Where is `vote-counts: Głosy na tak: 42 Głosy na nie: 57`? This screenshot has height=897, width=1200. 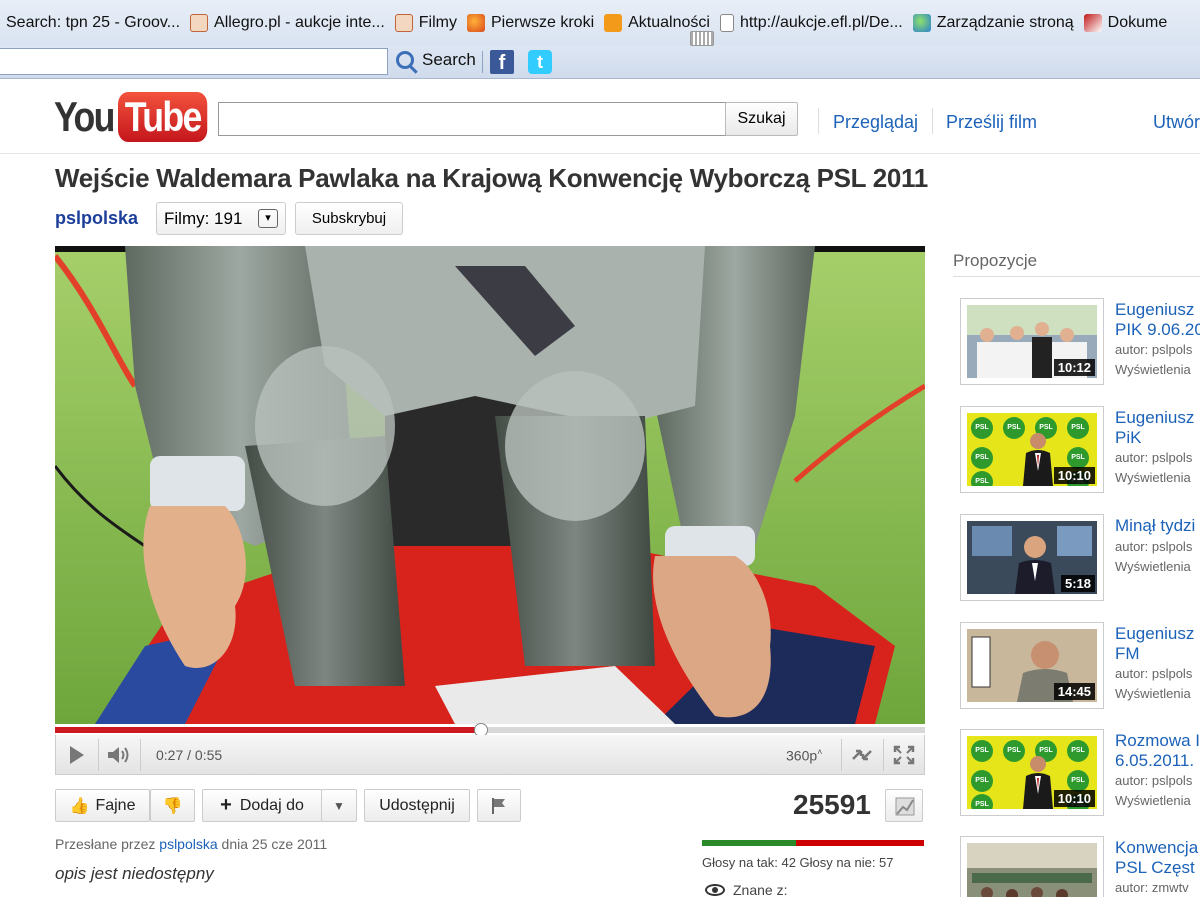
vote-counts: Głosy na tak: 42 Głosy na nie: 57 is located at coordinates (798, 862).